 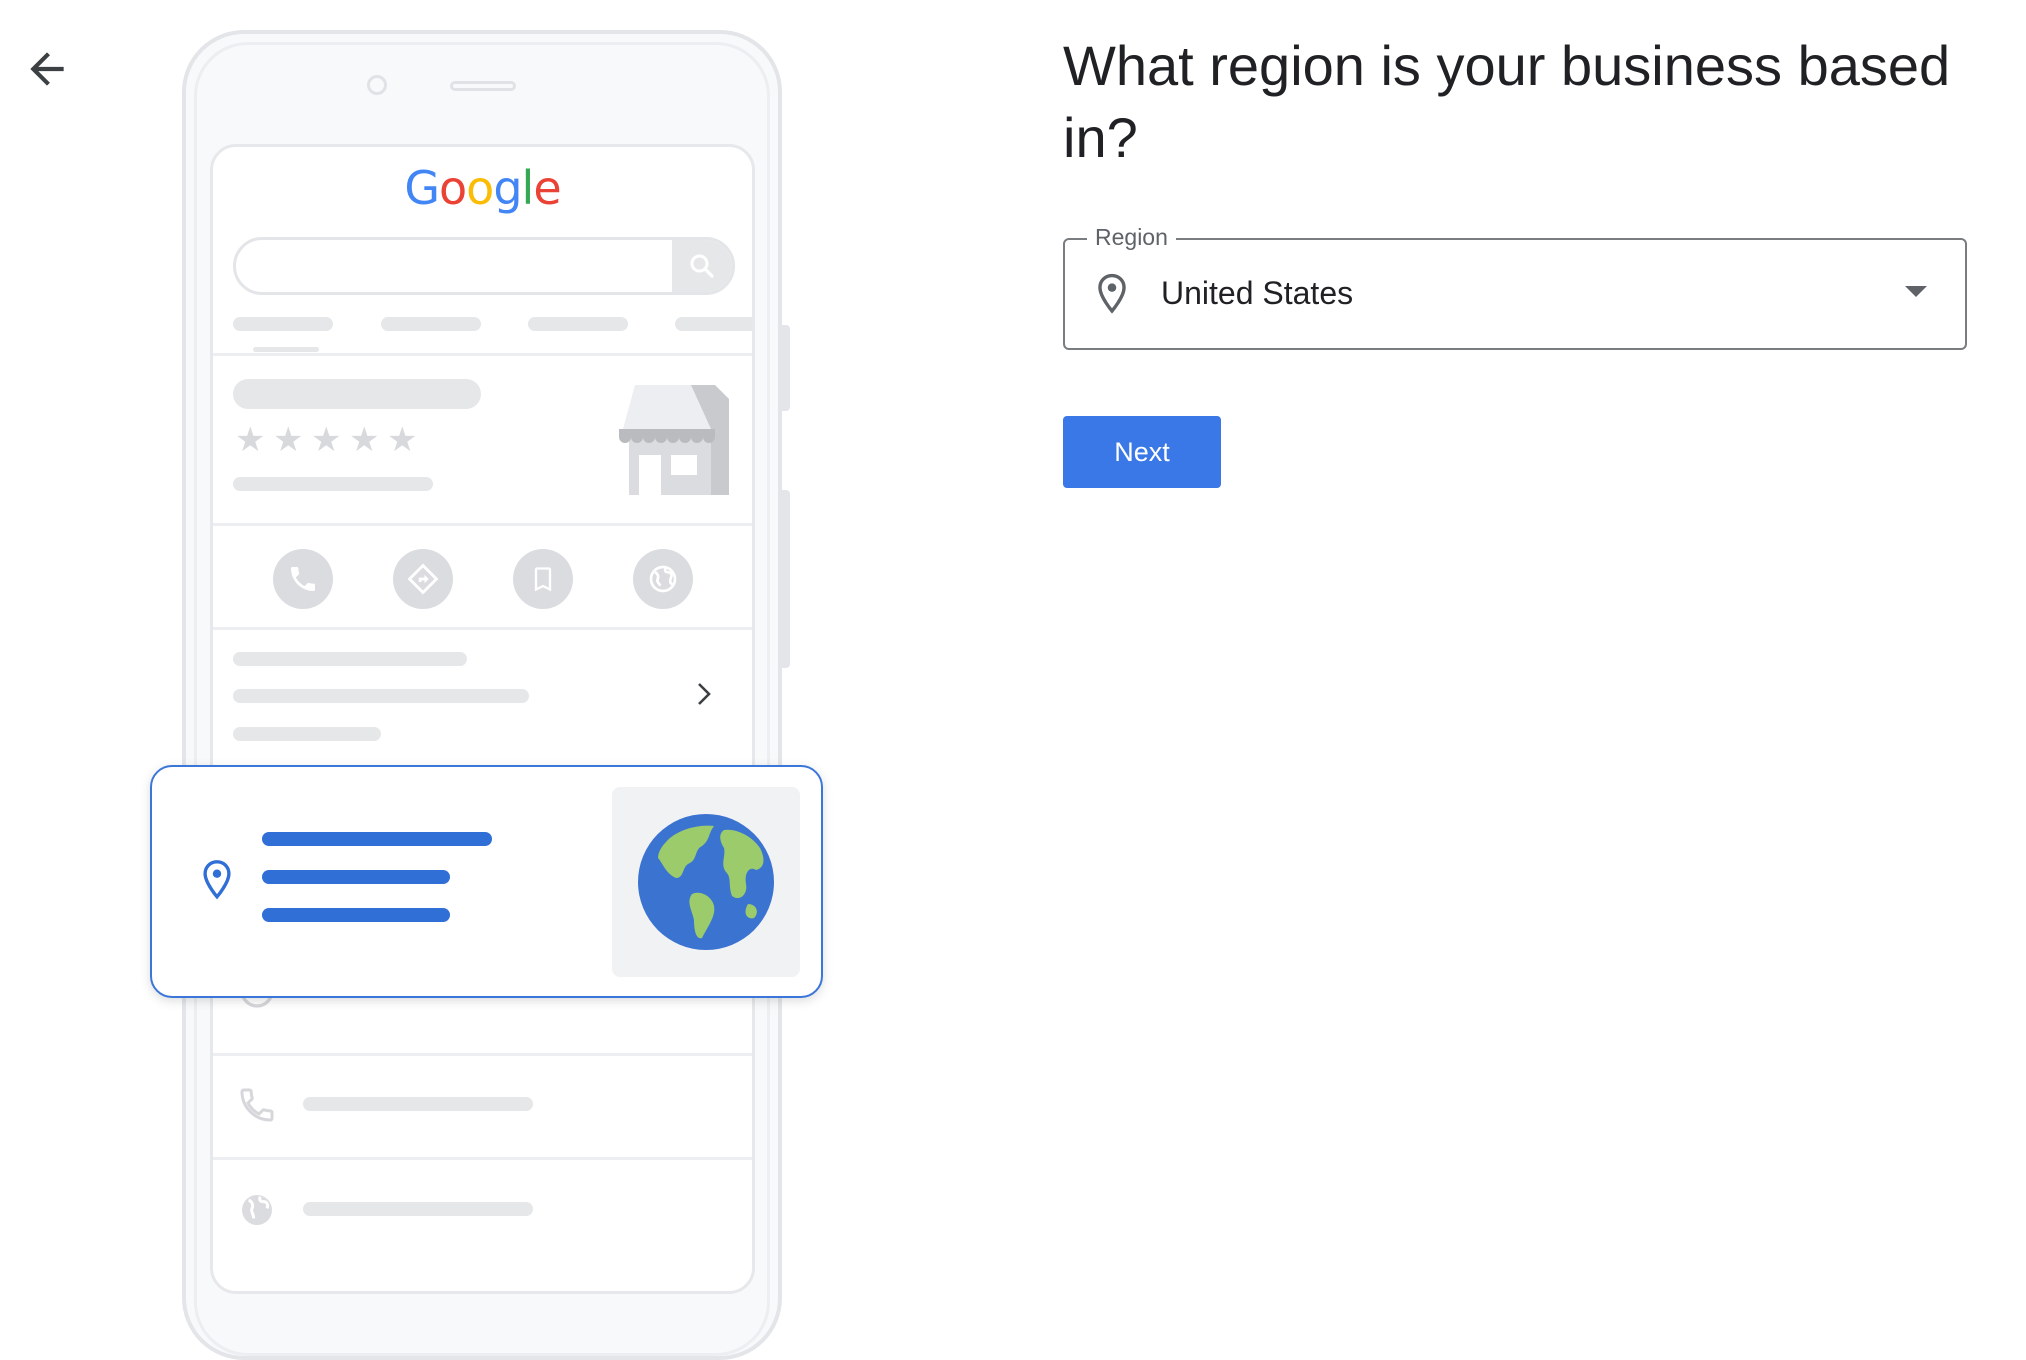 I want to click on mock-search-bar, so click(x=484, y=266).